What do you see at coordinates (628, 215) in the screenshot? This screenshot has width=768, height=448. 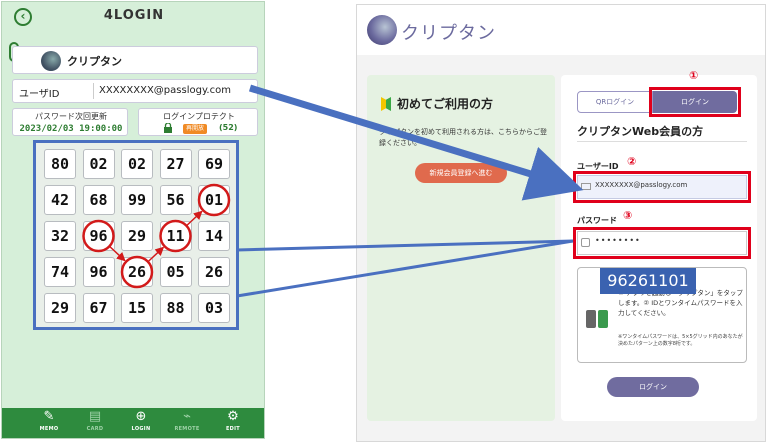 I see `step-marker-3: ③` at bounding box center [628, 215].